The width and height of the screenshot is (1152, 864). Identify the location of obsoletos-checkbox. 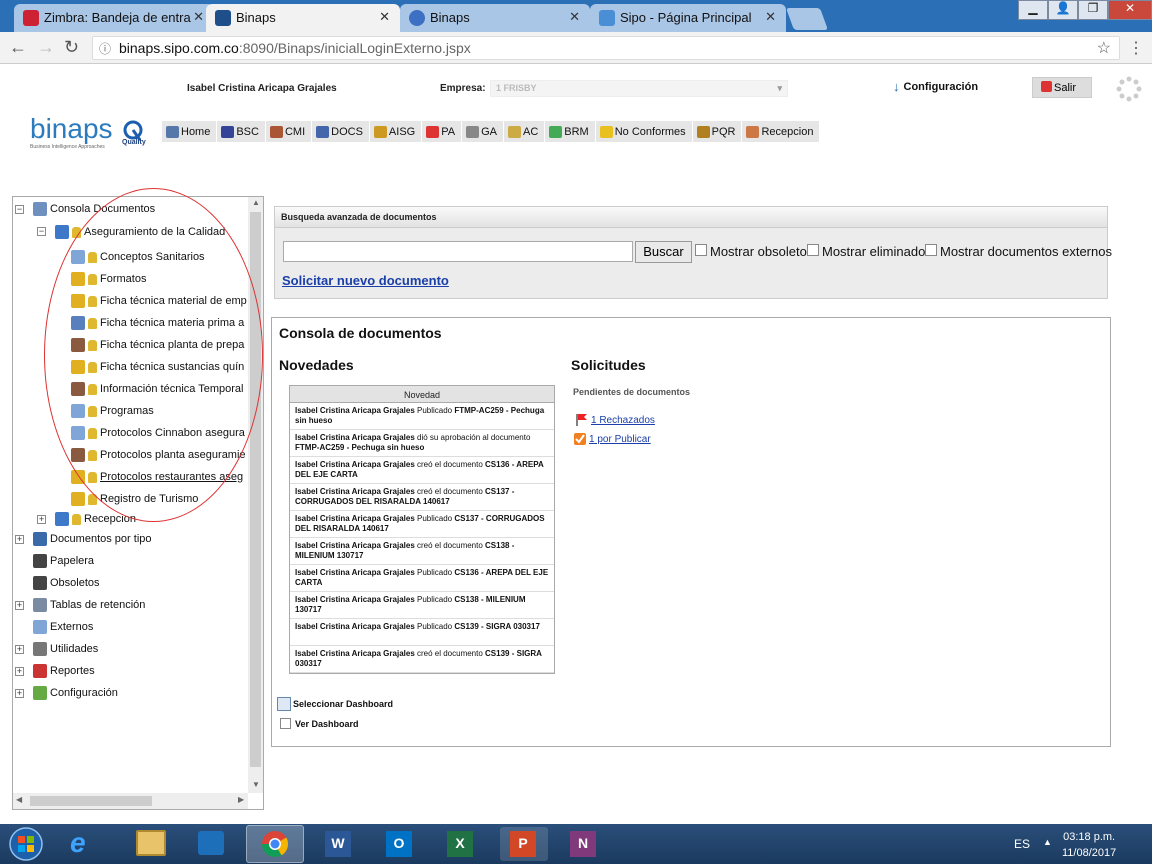
(701, 250).